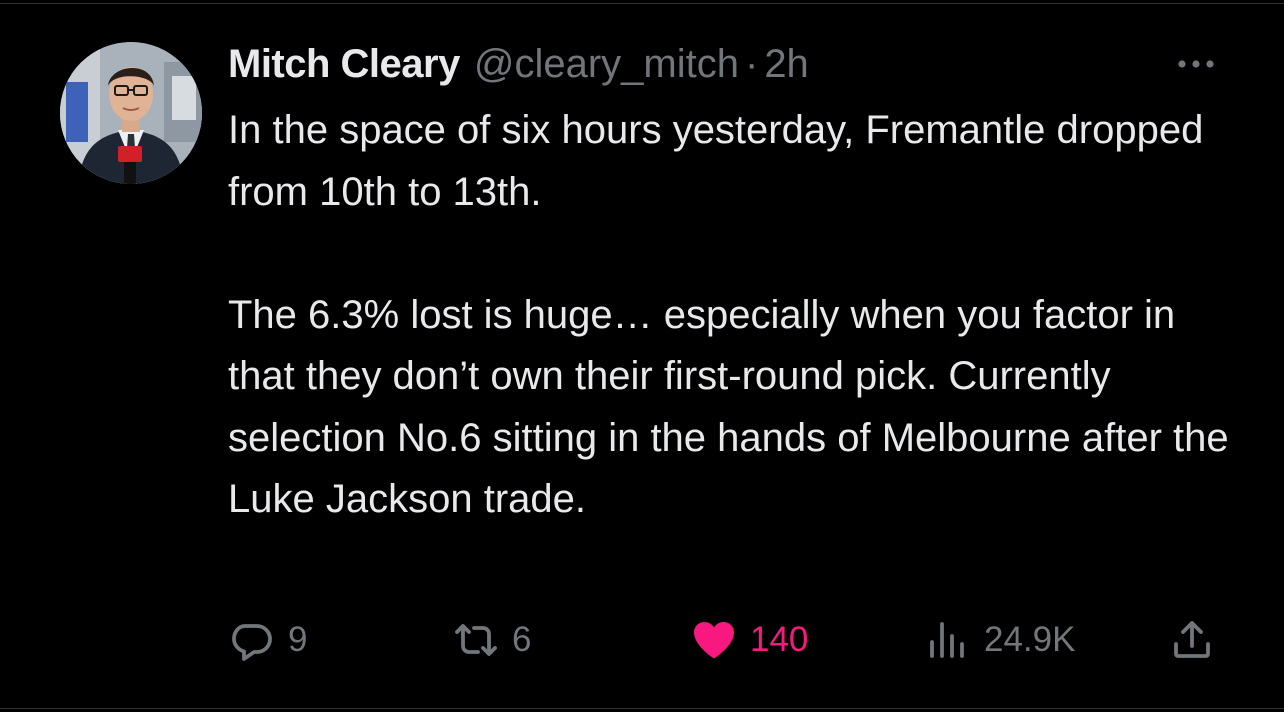  What do you see at coordinates (714, 640) in the screenshot?
I see `heart-icon` at bounding box center [714, 640].